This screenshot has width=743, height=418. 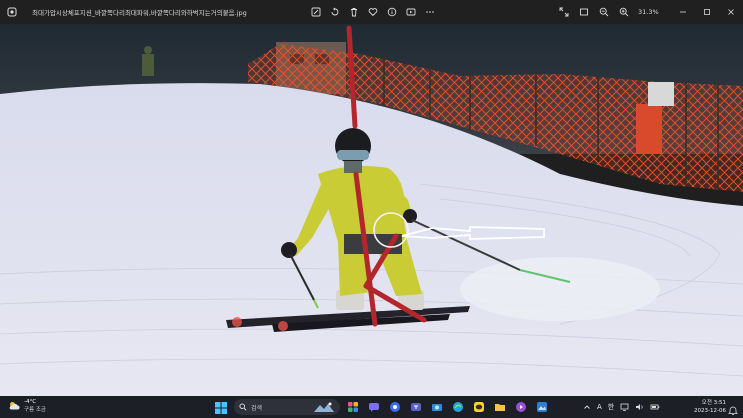 What do you see at coordinates (624, 12) in the screenshot?
I see `zoom-in-icon` at bounding box center [624, 12].